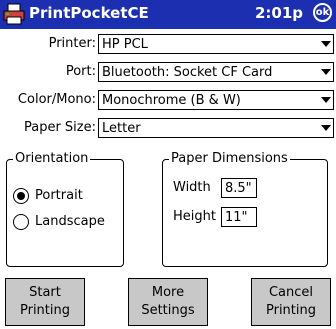 This screenshot has height=329, width=336. I want to click on paper-size-select: Letter, so click(216, 128).